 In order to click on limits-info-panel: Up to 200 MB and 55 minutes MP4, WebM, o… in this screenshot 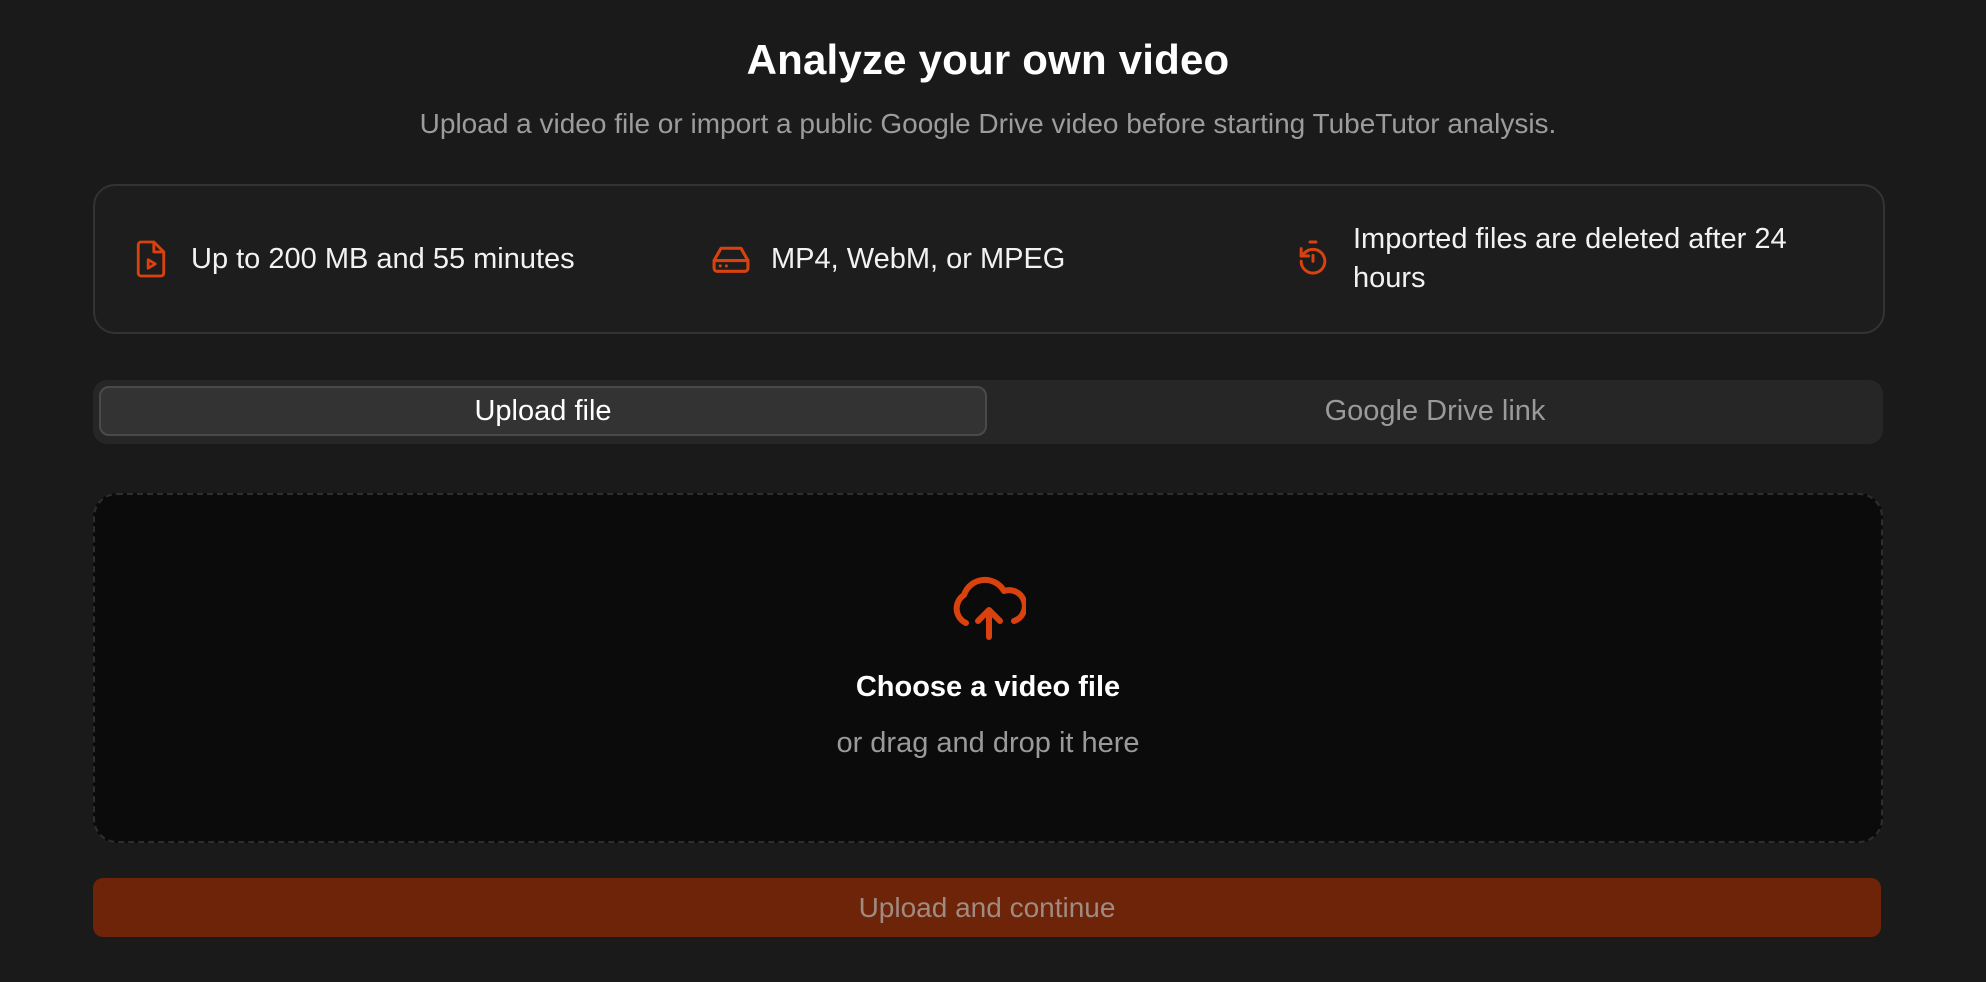, I will do `click(989, 259)`.